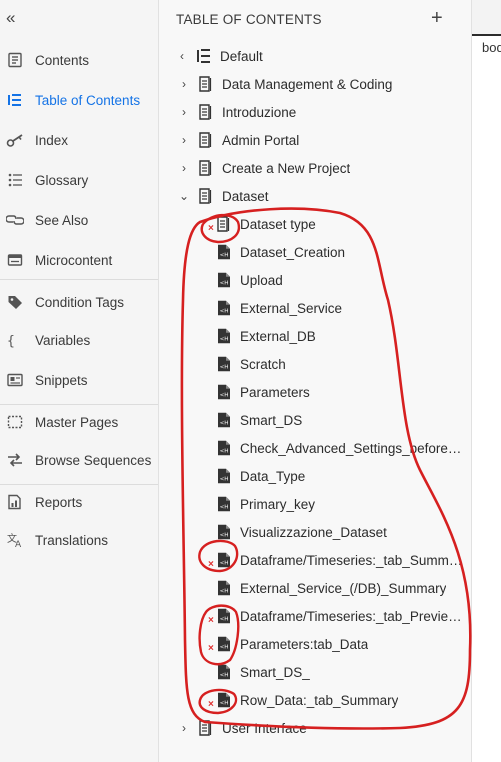 This screenshot has height=762, width=501. Describe the element at coordinates (340, 420) in the screenshot. I see `toc-topic-item: <H Smart_DS` at that location.